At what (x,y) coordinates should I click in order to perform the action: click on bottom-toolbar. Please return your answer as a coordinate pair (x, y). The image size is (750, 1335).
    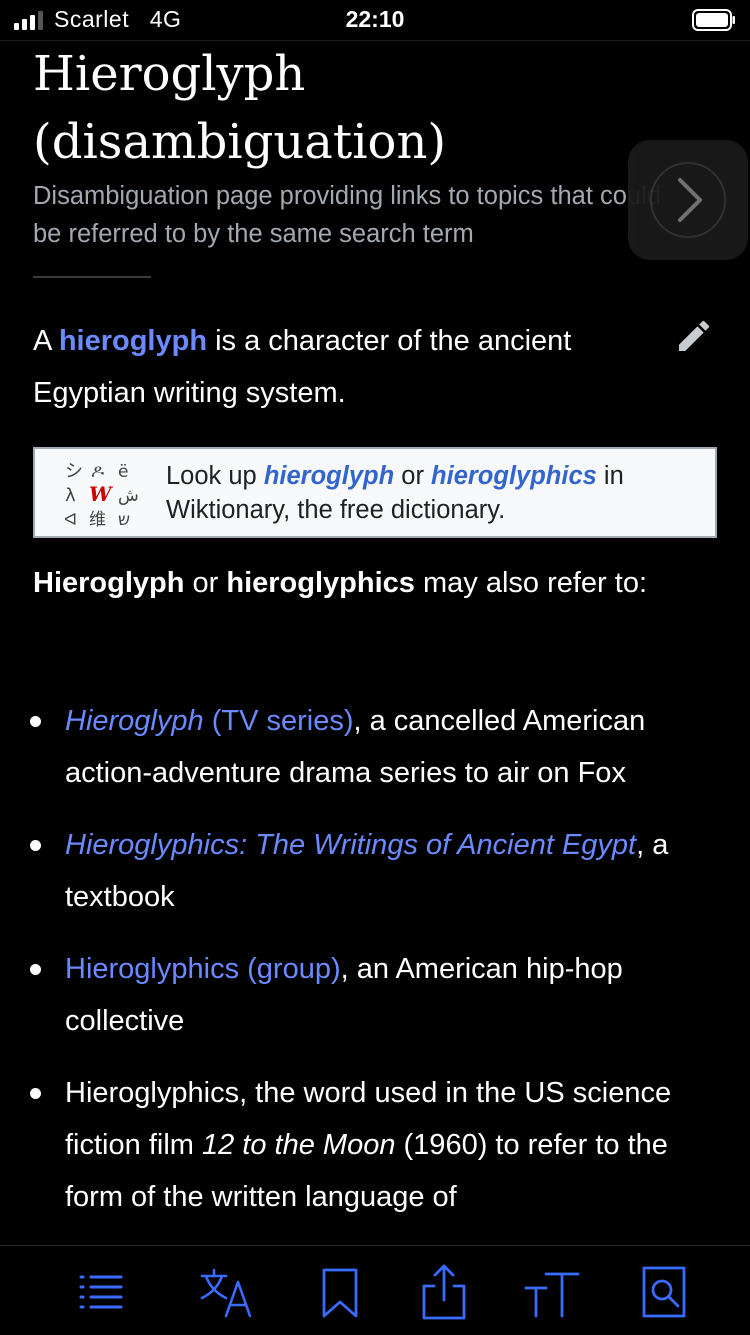
    Looking at the image, I should click on (375, 1290).